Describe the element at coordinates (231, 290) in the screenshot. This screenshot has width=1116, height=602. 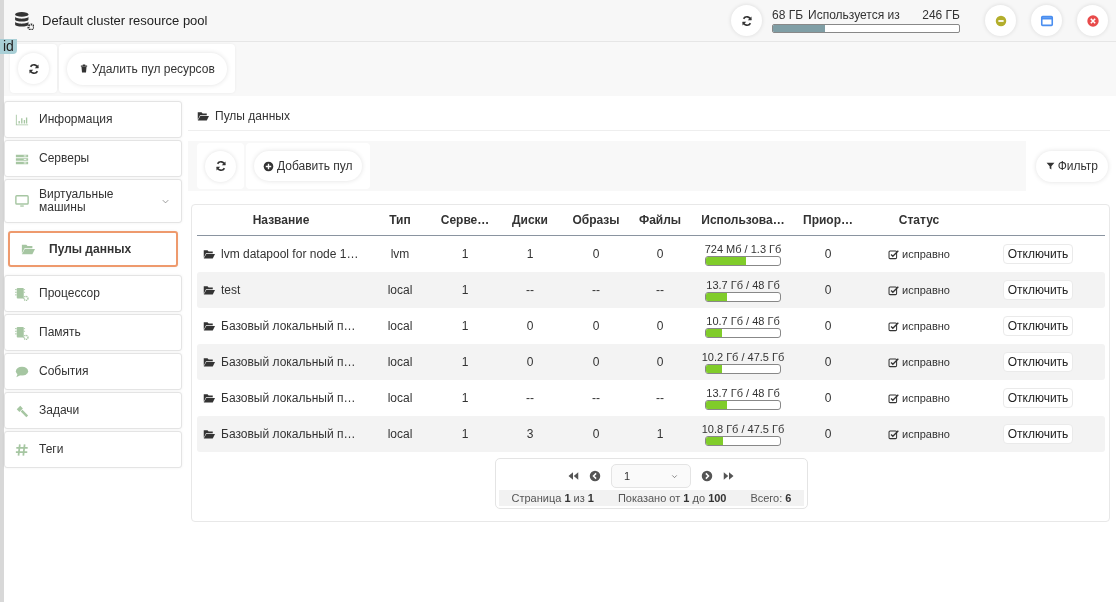
I see `table-cell: test` at that location.